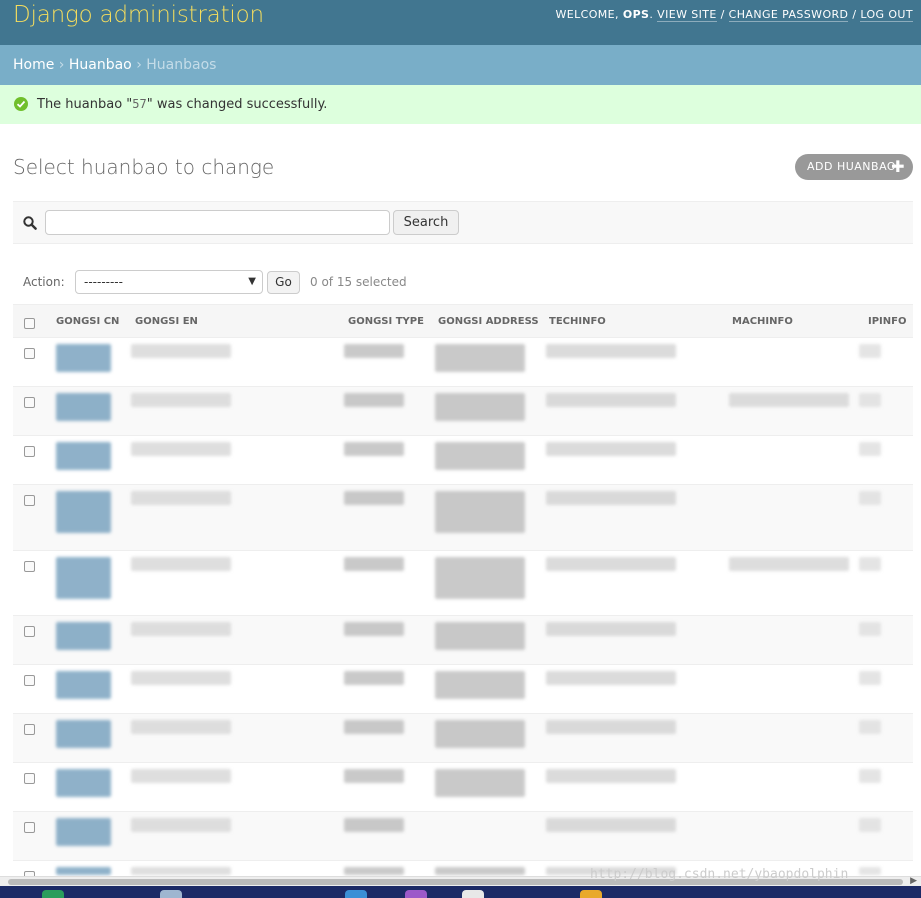  I want to click on dropdown-arrow-icon: ▼, so click(252, 281).